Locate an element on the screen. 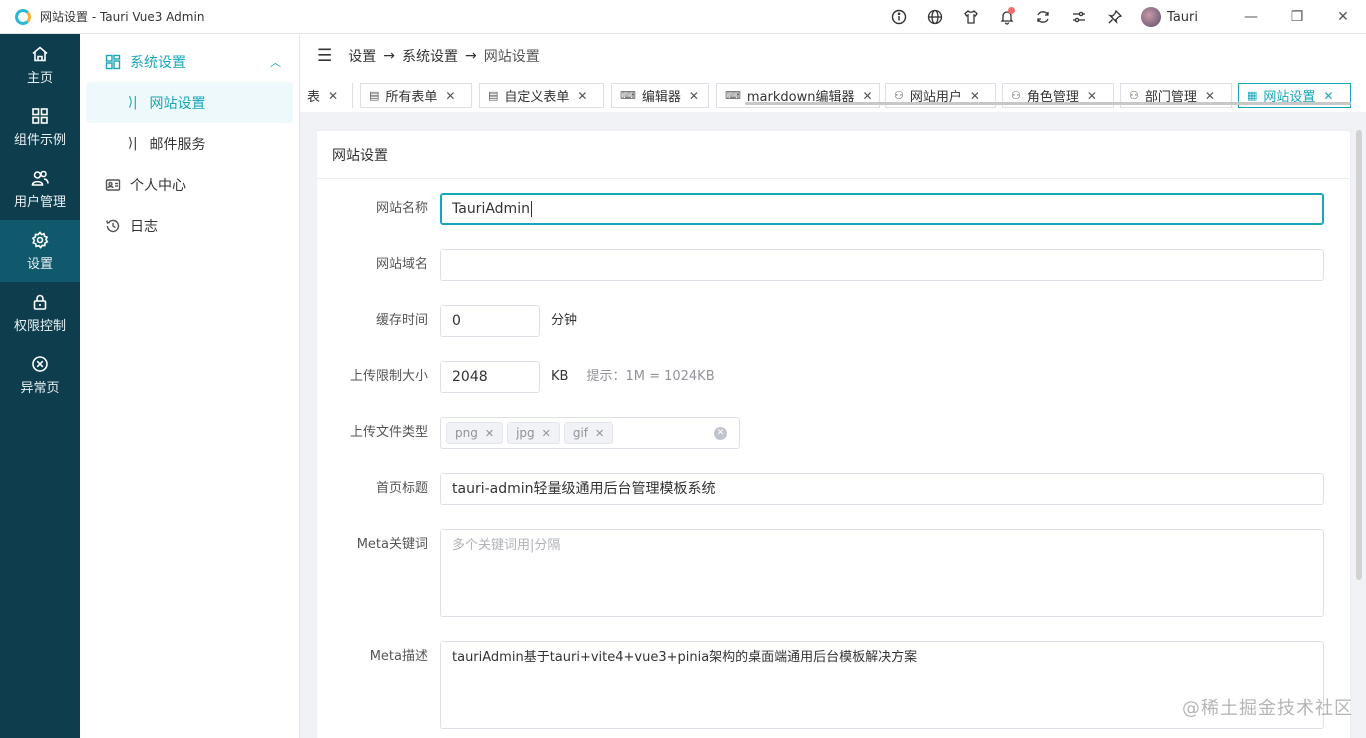 This screenshot has height=738, width=1366. site-name-input: TauriAdmin is located at coordinates (882, 209).